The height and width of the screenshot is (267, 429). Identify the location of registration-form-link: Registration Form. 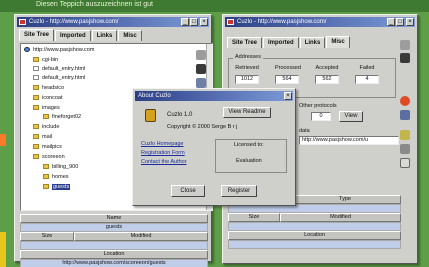
(163, 153).